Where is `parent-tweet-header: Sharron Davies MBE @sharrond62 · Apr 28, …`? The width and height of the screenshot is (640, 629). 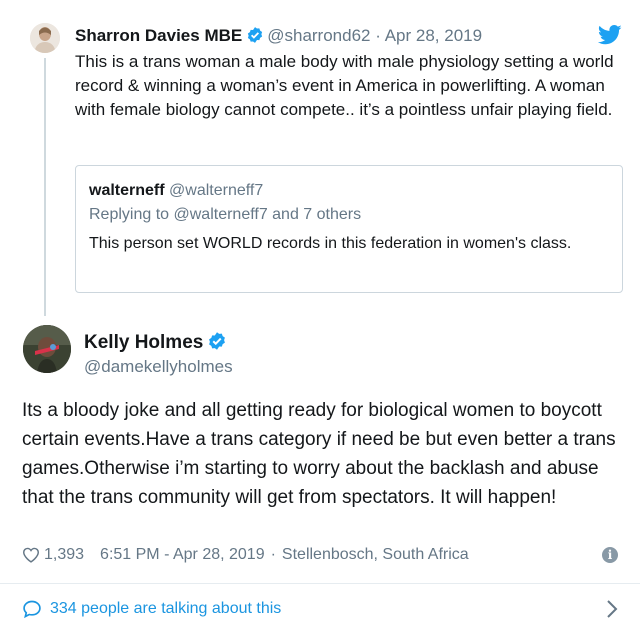 parent-tweet-header: Sharron Davies MBE @sharrond62 · Apr 28, … is located at coordinates (278, 37).